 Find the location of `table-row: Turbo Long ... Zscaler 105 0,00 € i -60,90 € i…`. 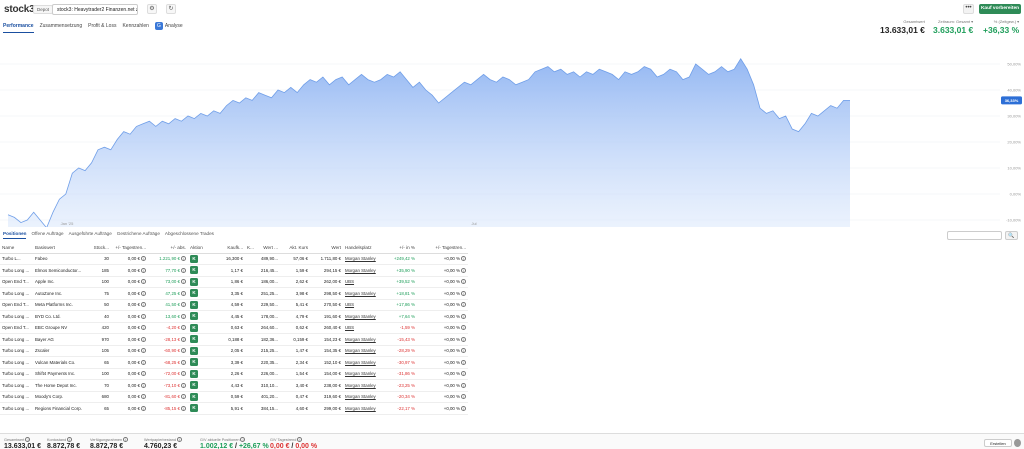

table-row: Turbo Long ... Zscaler 105 0,00 € i -60,90 € i… is located at coordinates (234, 351).